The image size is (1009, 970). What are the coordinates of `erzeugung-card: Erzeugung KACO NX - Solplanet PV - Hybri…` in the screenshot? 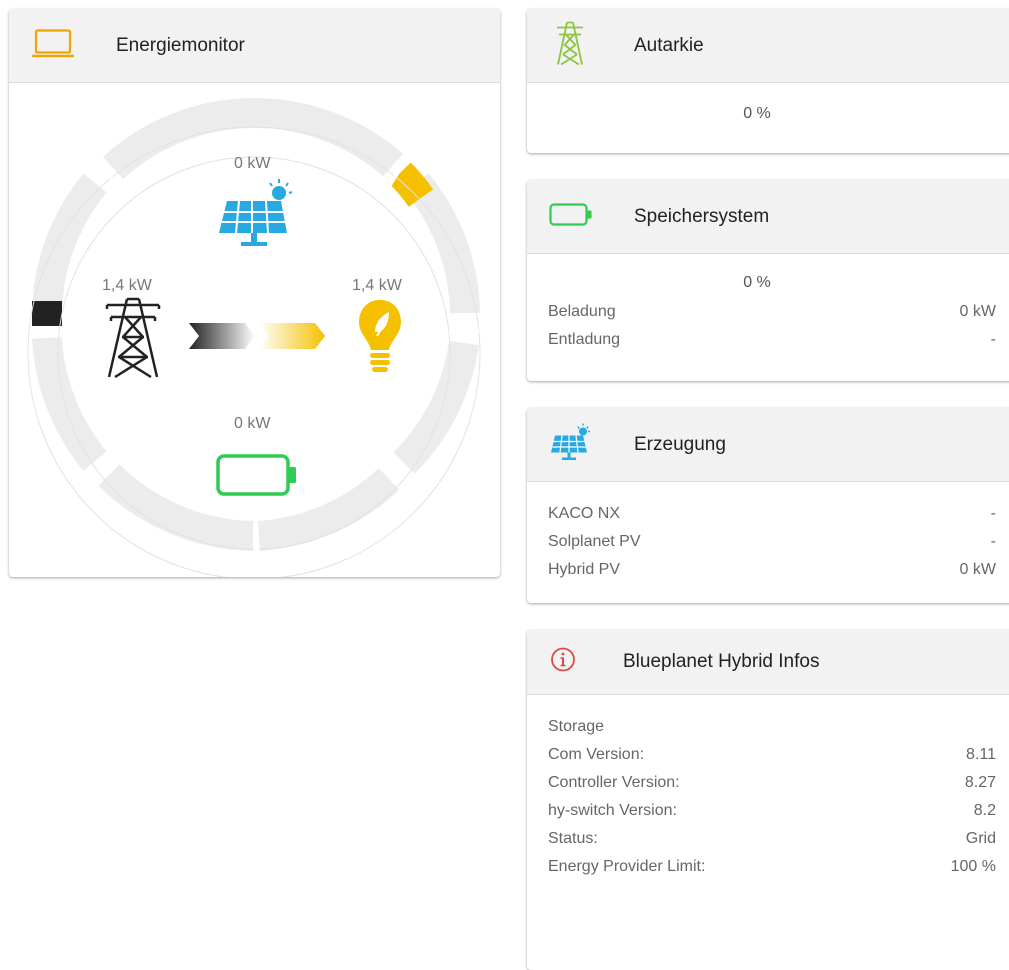 It's located at (768, 505).